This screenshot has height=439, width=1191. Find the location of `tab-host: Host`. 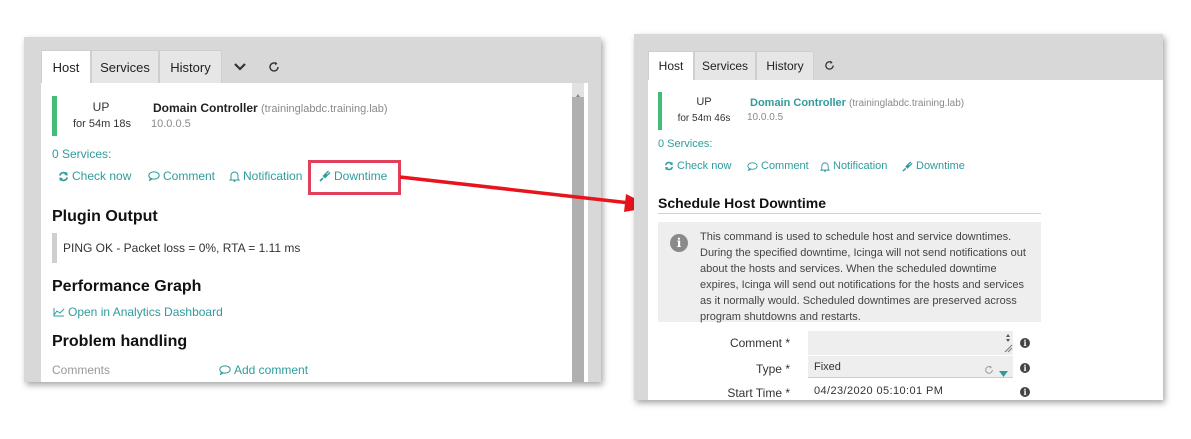

tab-host: Host is located at coordinates (671, 65).